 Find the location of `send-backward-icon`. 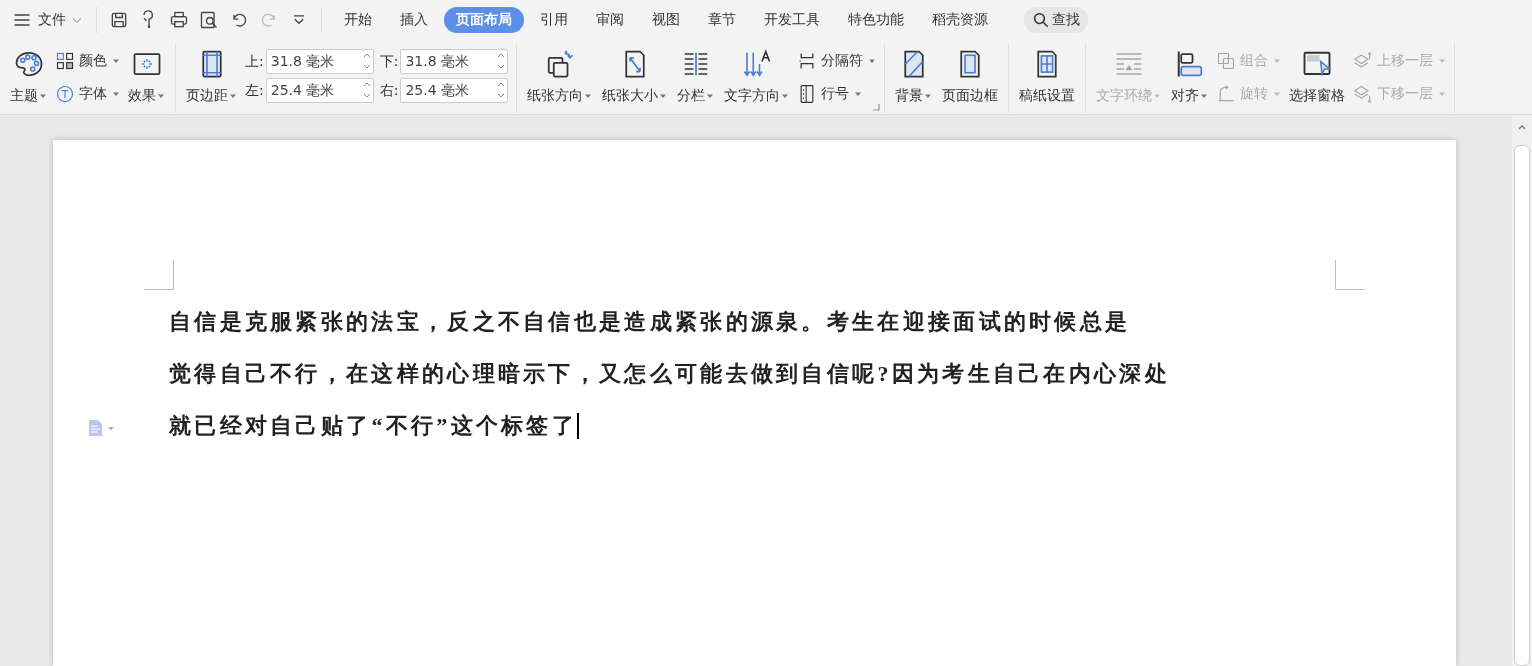

send-backward-icon is located at coordinates (1363, 94).